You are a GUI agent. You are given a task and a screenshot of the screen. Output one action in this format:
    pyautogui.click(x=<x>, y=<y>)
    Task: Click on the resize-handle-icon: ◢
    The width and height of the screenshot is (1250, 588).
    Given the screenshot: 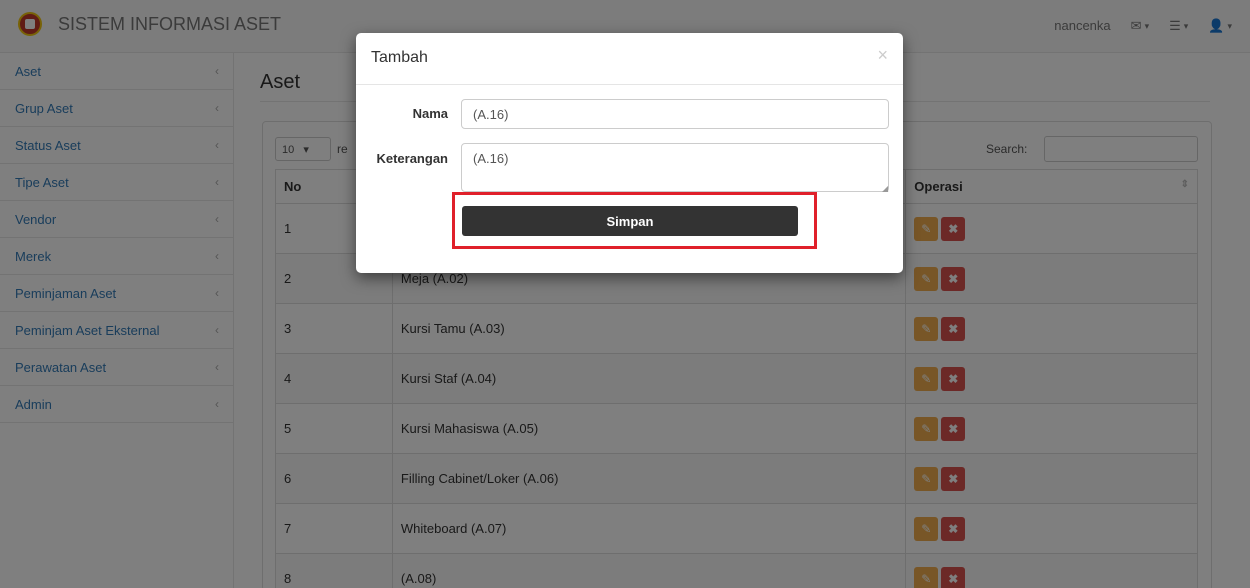 What is the action you would take?
    pyautogui.click(x=885, y=188)
    